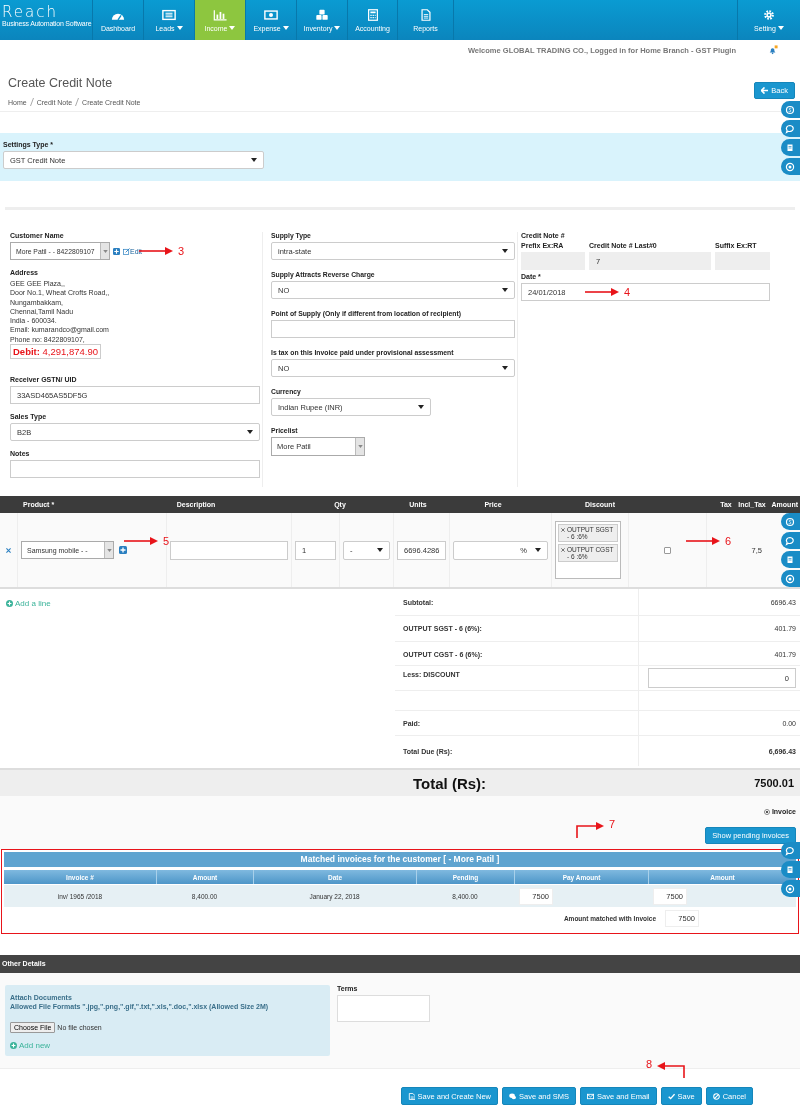 The width and height of the screenshot is (800, 1114). Describe the element at coordinates (30, 12) in the screenshot. I see `logo-text: Reach` at that location.